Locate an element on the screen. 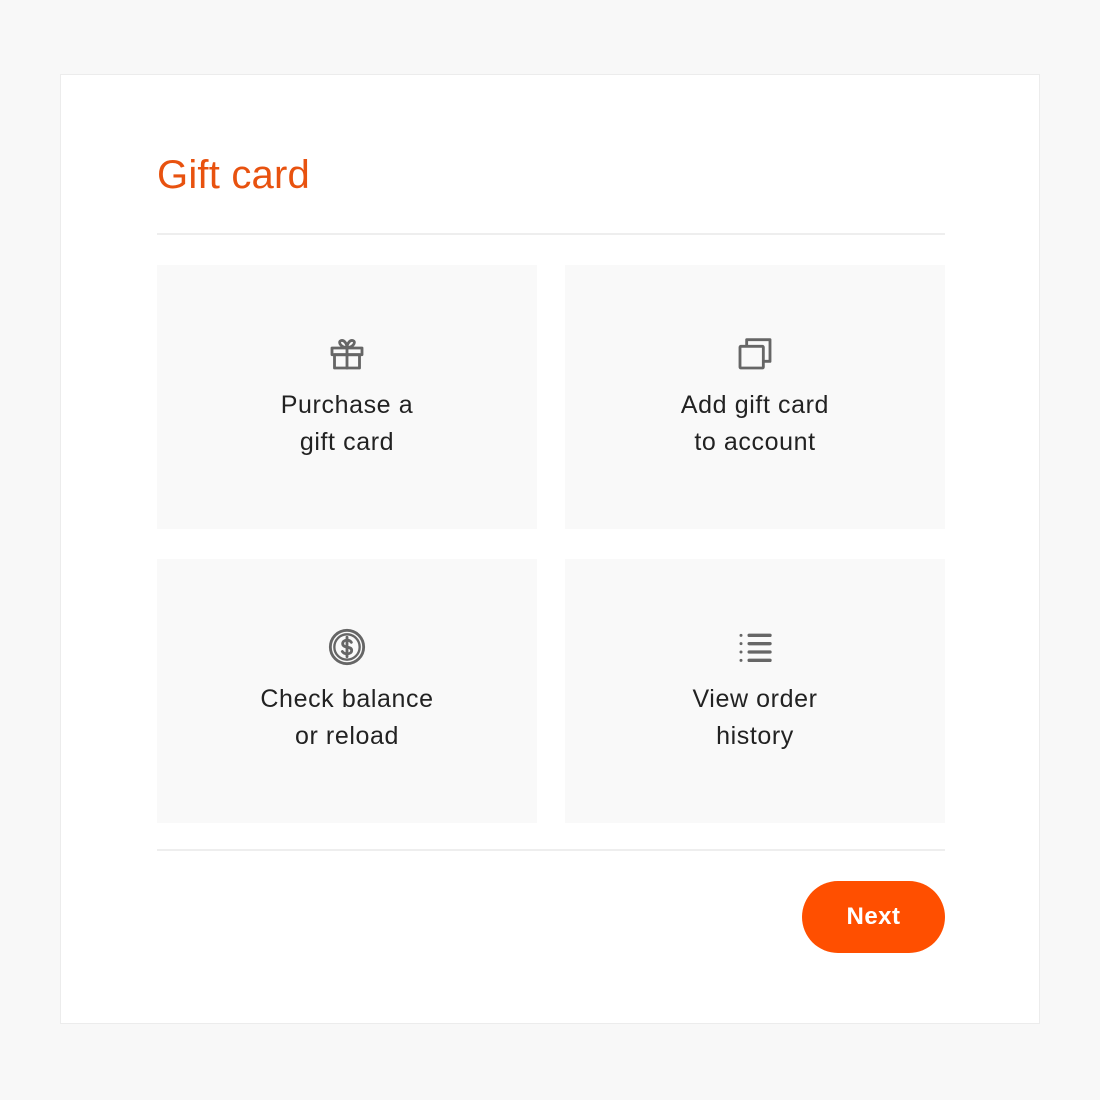 The image size is (1100, 1100). cards-stack-icon is located at coordinates (755, 353).